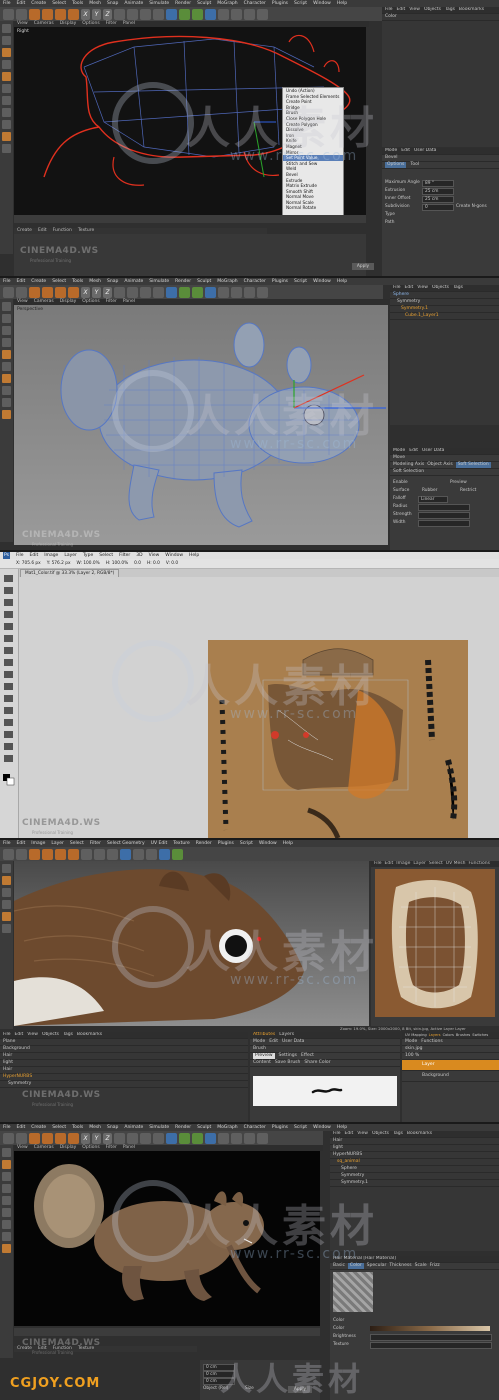 The height and width of the screenshot is (1400, 499). What do you see at coordinates (6, 414) in the screenshot?
I see `snapping-icon` at bounding box center [6, 414].